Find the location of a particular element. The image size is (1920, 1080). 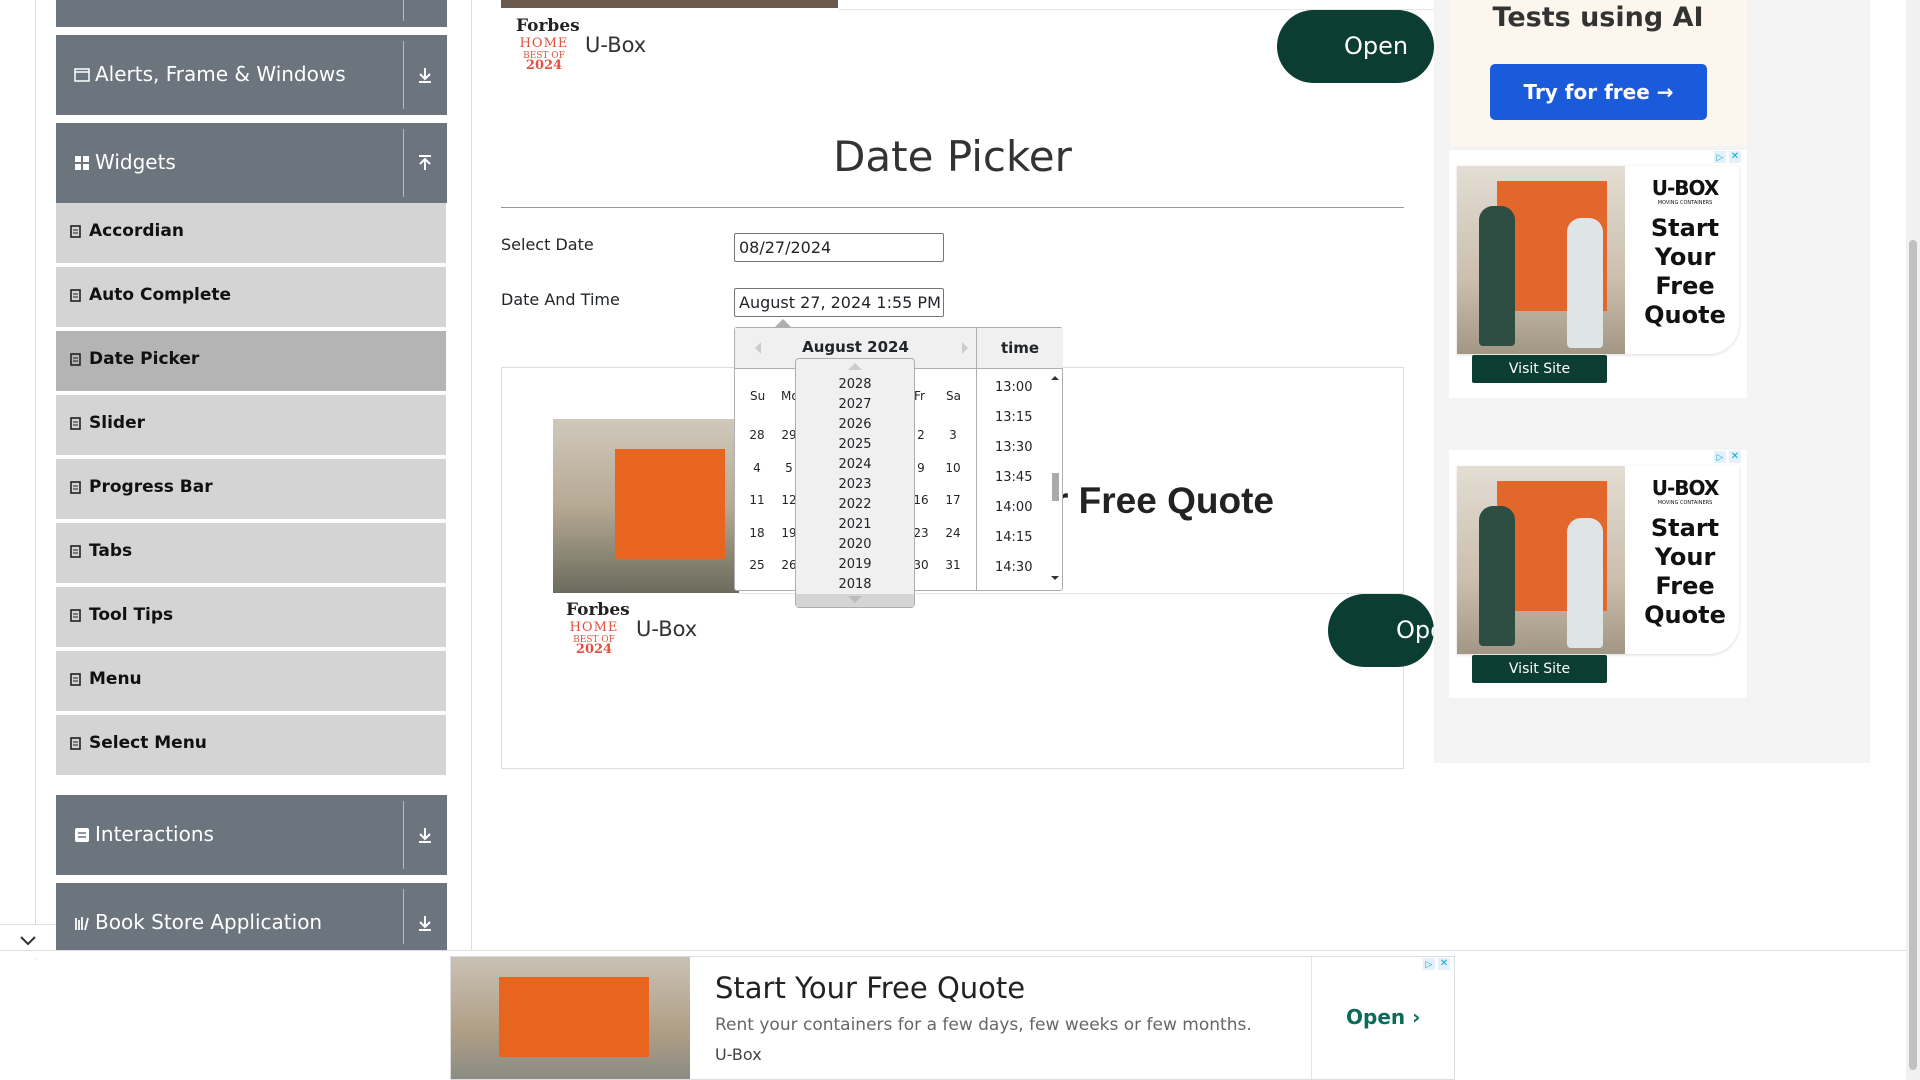

datepicker-current-month: August 2024 is located at coordinates (855, 347).